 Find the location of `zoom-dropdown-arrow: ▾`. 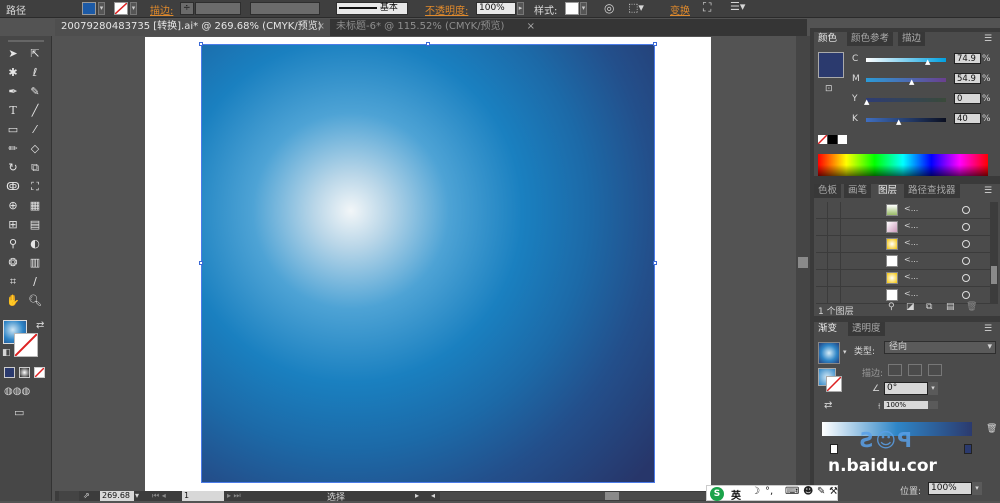

zoom-dropdown-arrow: ▾ is located at coordinates (137, 495).